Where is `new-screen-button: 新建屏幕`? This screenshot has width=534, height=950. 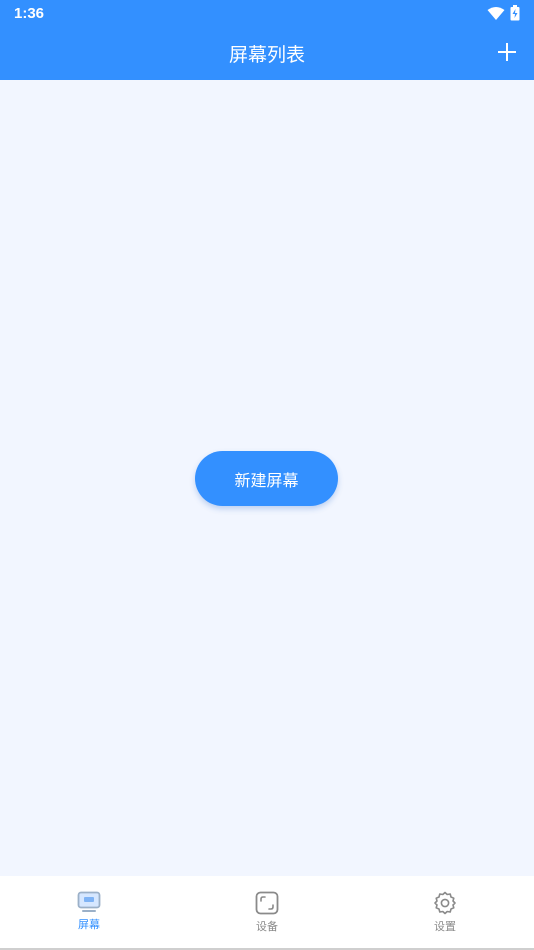
new-screen-button: 新建屏幕 is located at coordinates (266, 478).